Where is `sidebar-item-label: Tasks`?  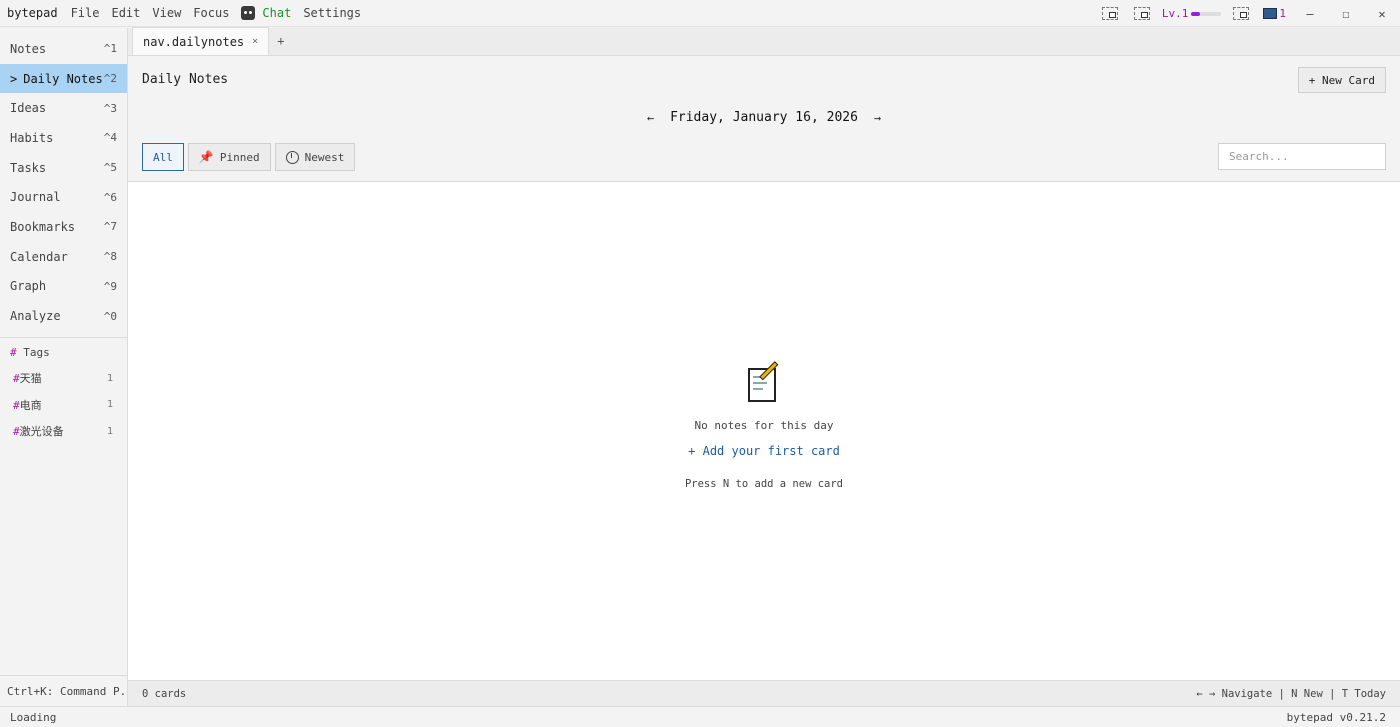
sidebar-item-label: Tasks is located at coordinates (28, 167).